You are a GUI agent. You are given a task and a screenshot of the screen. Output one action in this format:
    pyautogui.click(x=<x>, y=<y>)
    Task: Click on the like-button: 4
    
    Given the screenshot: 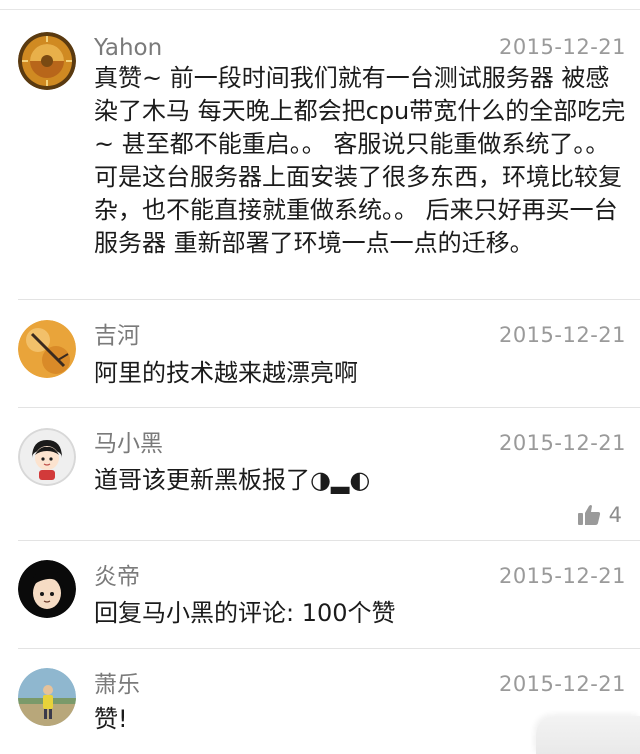 What is the action you would take?
    pyautogui.click(x=599, y=515)
    